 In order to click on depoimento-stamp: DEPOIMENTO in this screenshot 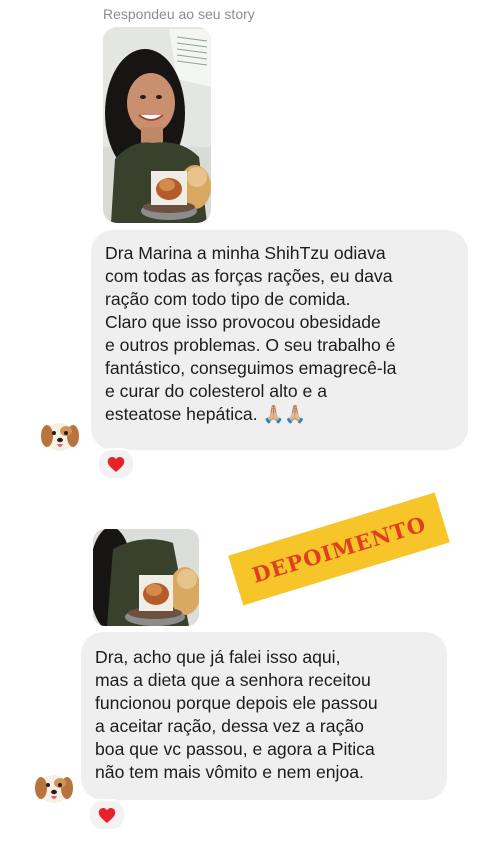, I will do `click(339, 549)`.